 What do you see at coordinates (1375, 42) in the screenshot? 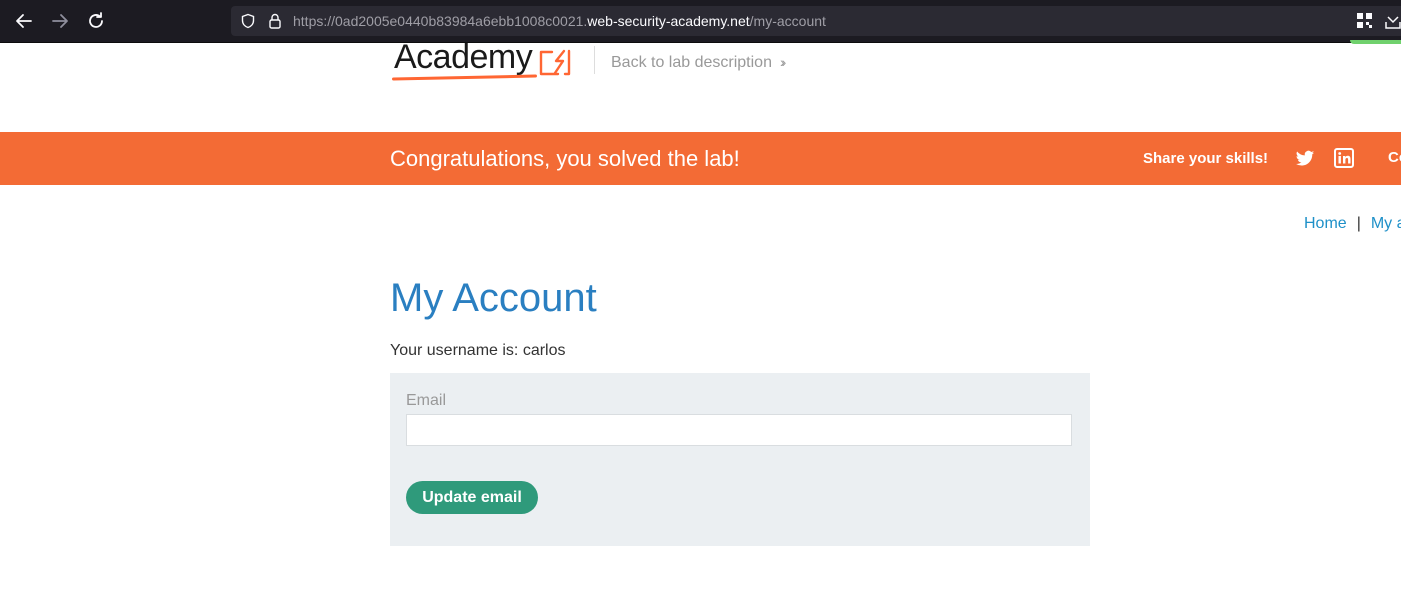
I see `lab-status-badge` at bounding box center [1375, 42].